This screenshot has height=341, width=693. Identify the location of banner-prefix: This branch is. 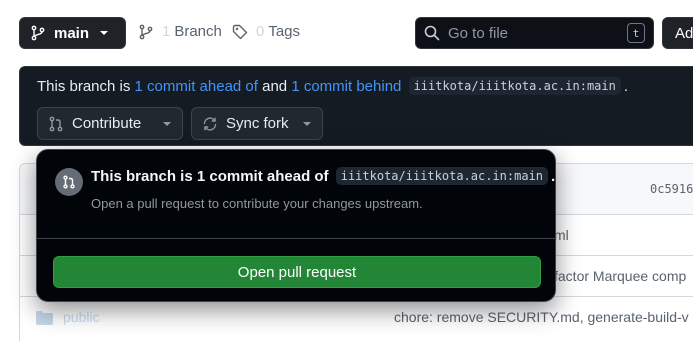
(84, 86).